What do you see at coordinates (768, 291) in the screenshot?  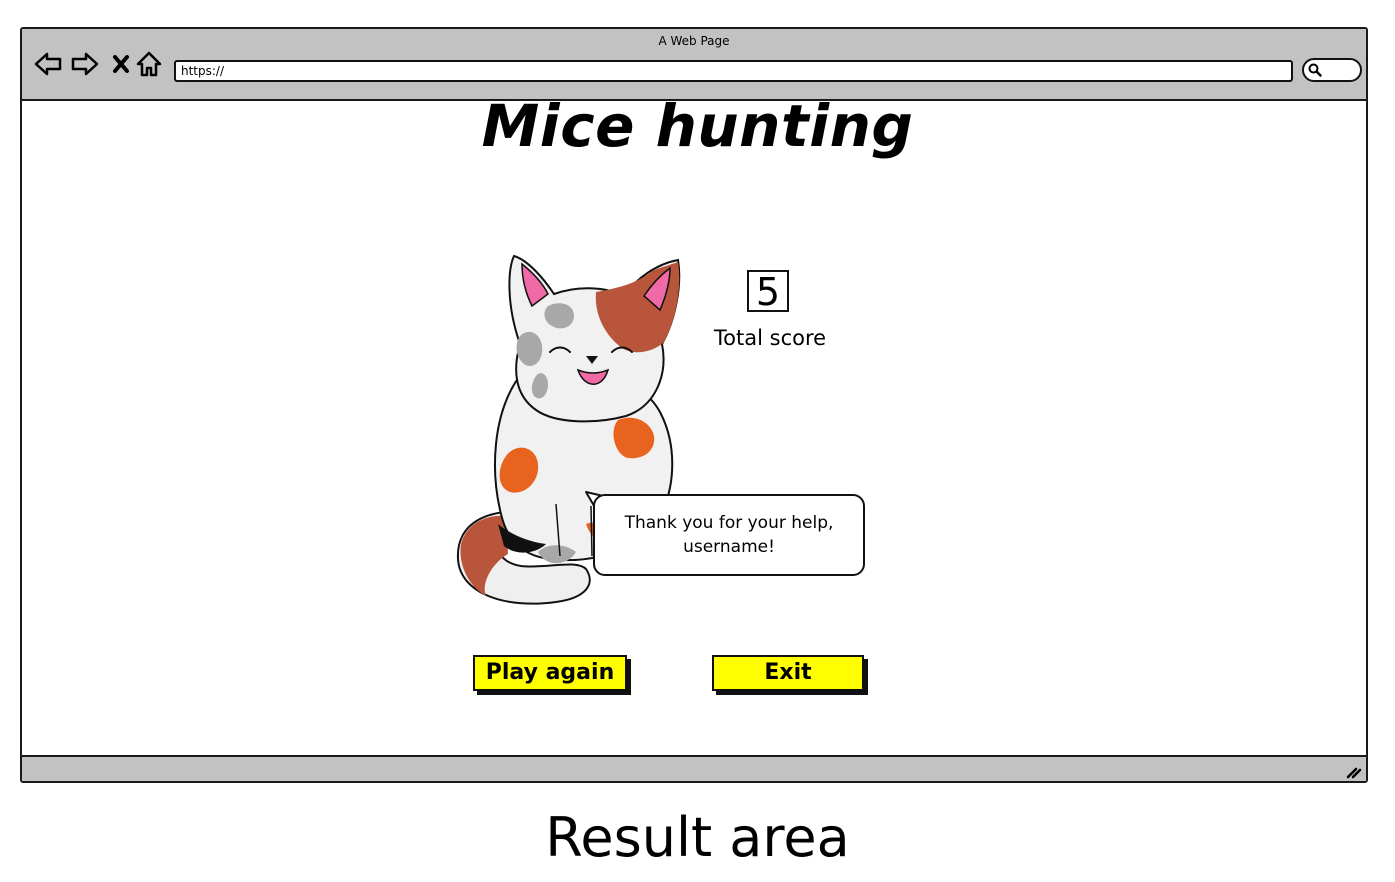 I see `score-value: 5` at bounding box center [768, 291].